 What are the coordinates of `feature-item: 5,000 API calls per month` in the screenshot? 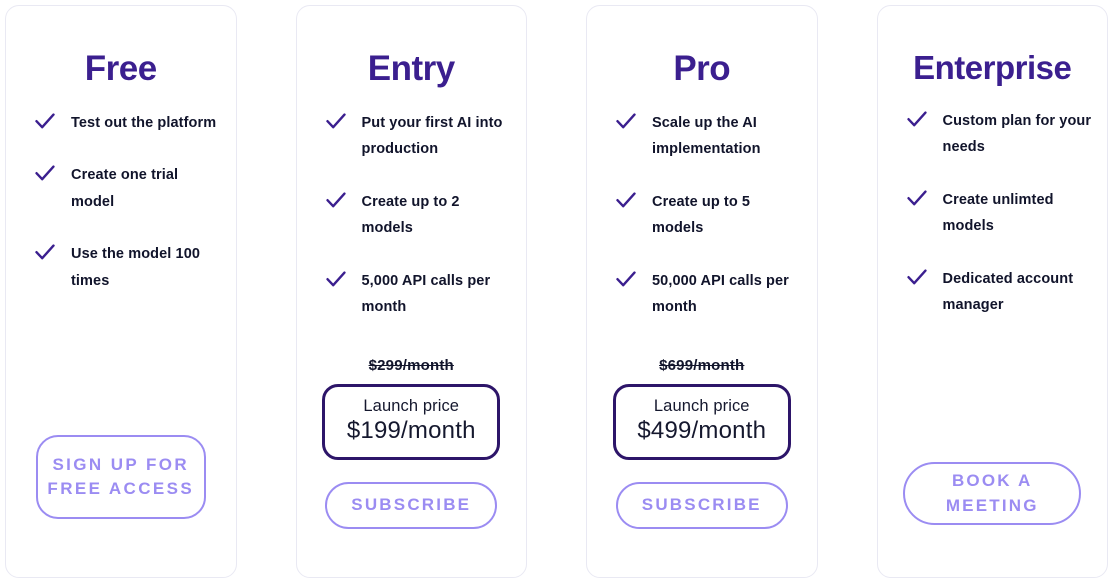 It's located at (419, 294).